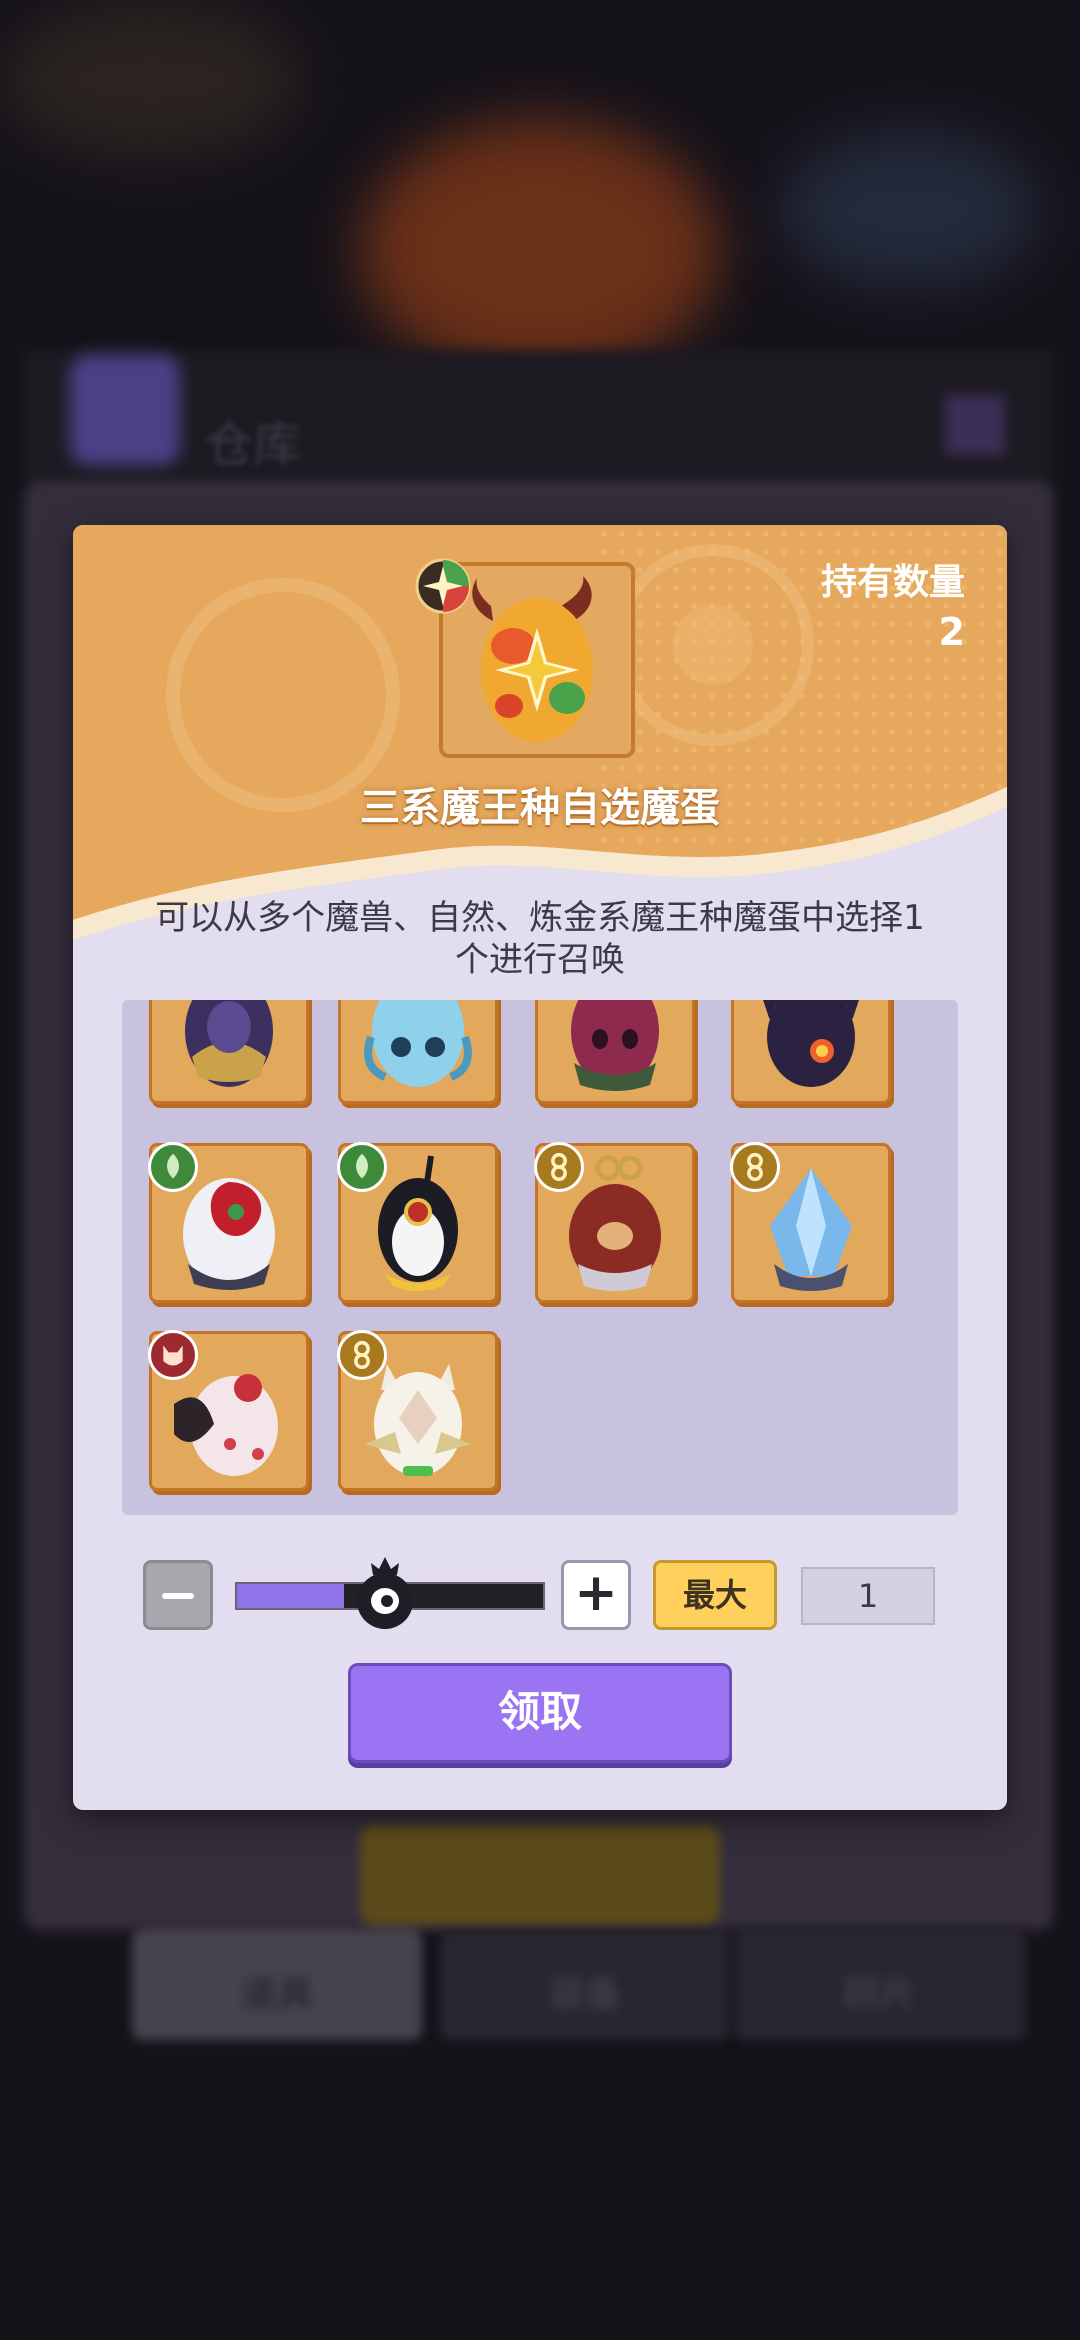 The image size is (1080, 2340). I want to click on background-tab-label: 道具, so click(276, 1994).